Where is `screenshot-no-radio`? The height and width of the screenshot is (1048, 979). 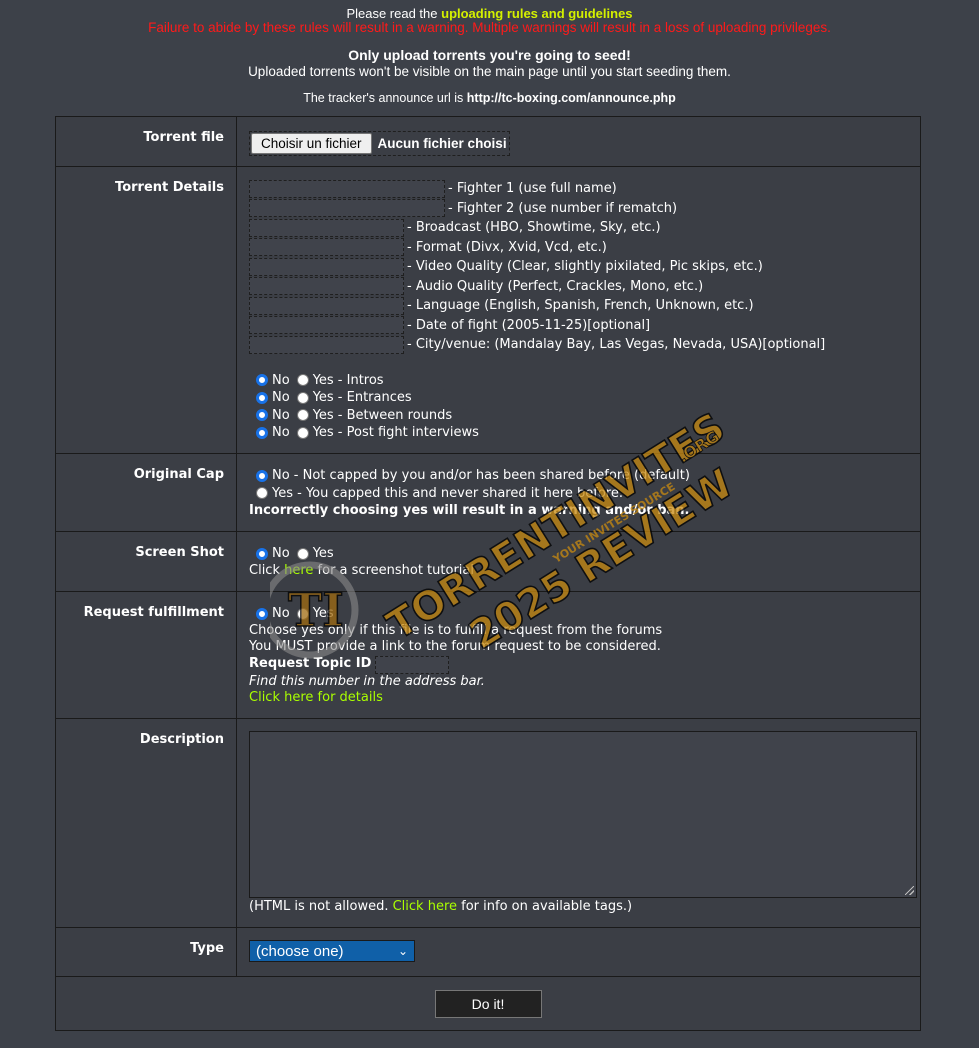 screenshot-no-radio is located at coordinates (262, 553).